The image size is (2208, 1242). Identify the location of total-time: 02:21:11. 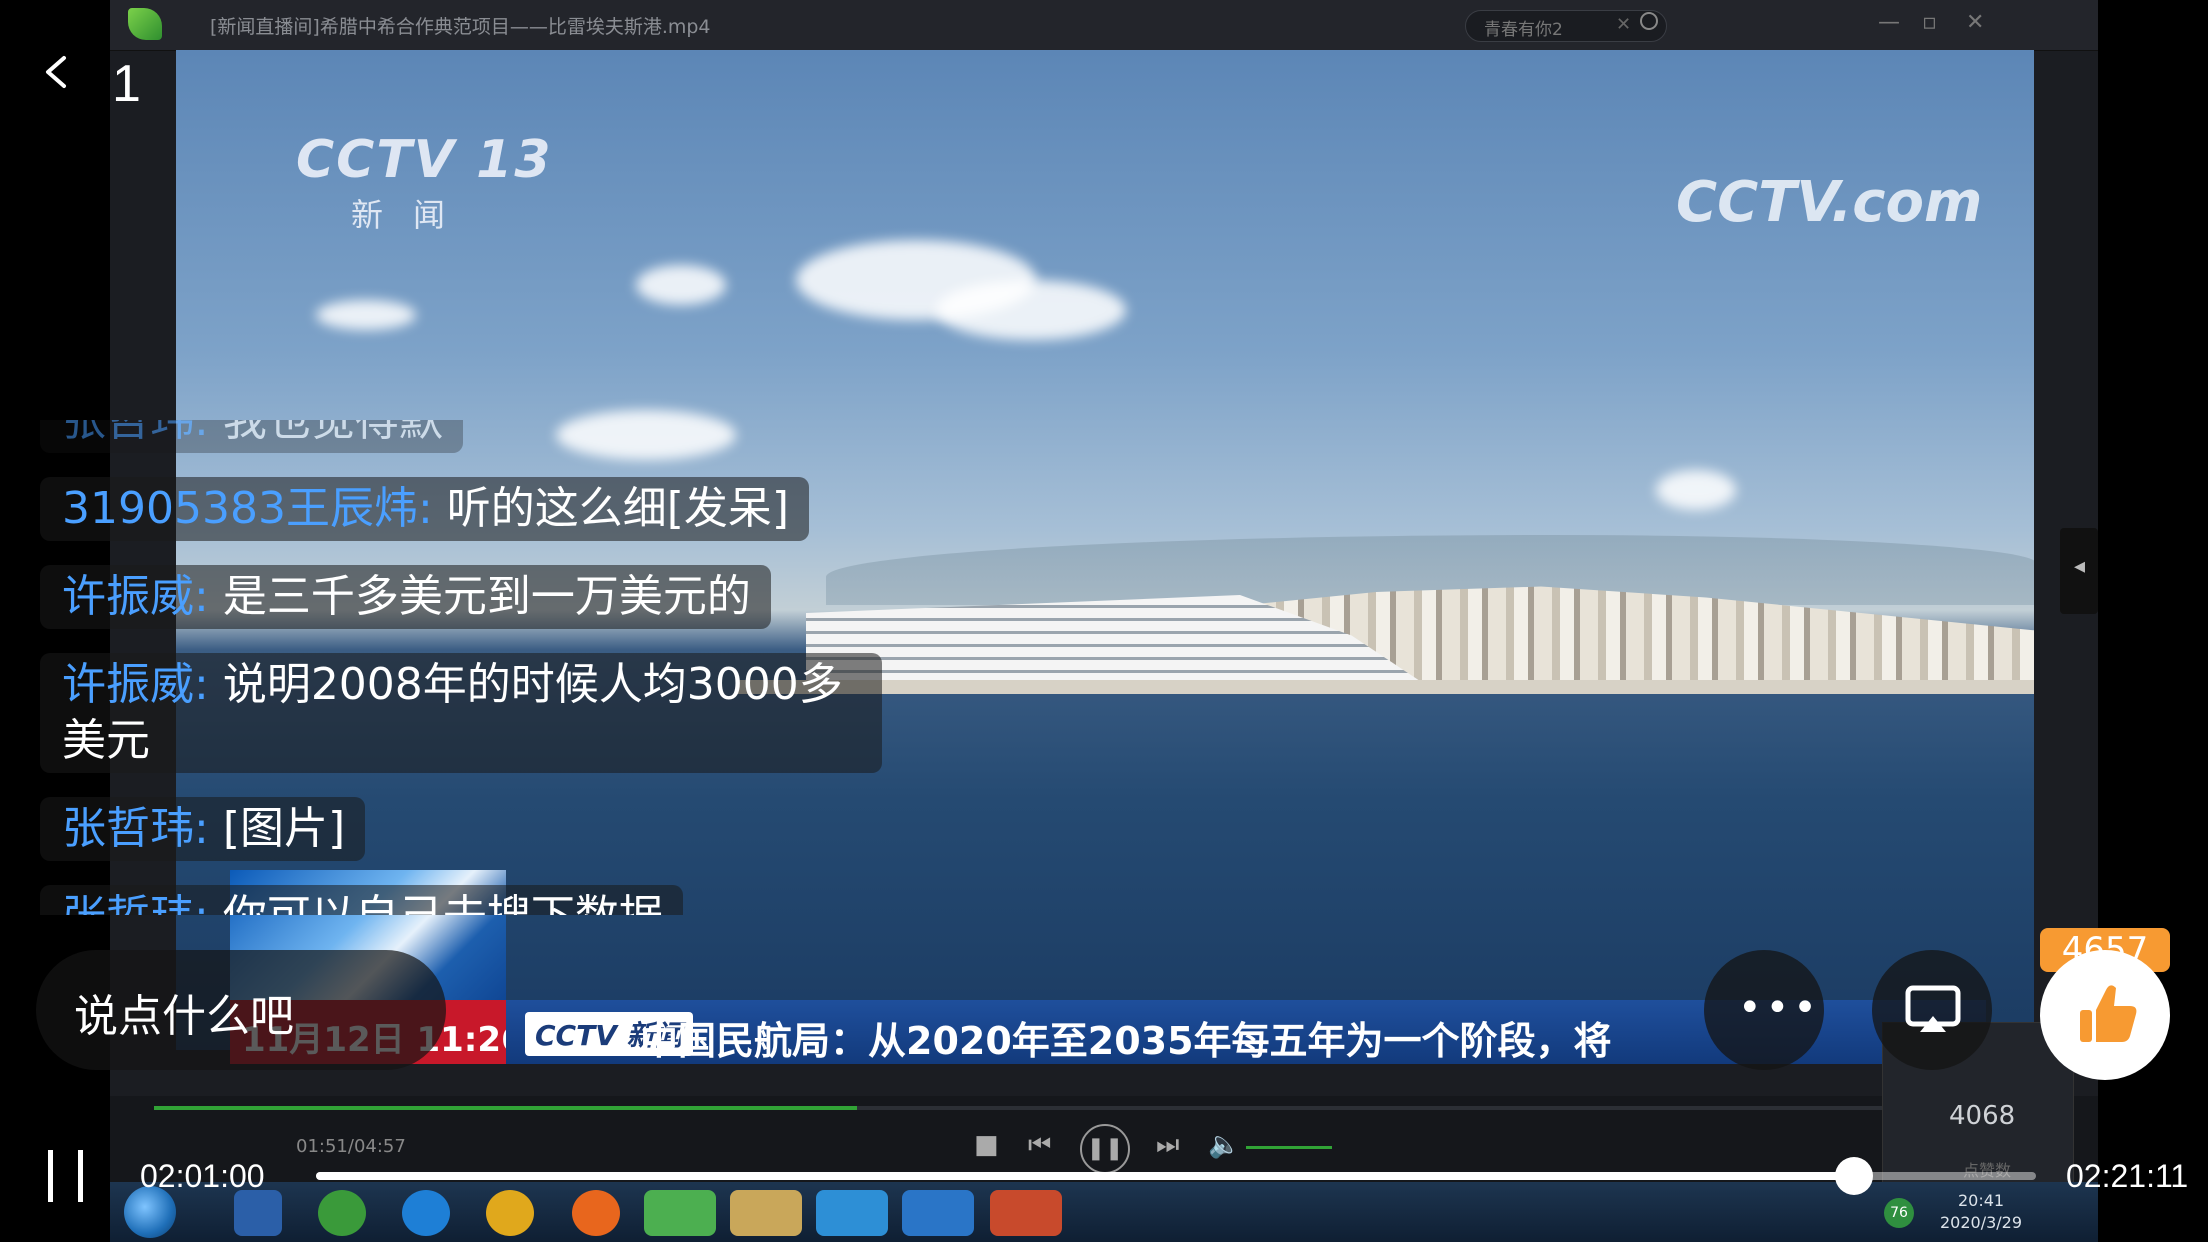
(2127, 1176).